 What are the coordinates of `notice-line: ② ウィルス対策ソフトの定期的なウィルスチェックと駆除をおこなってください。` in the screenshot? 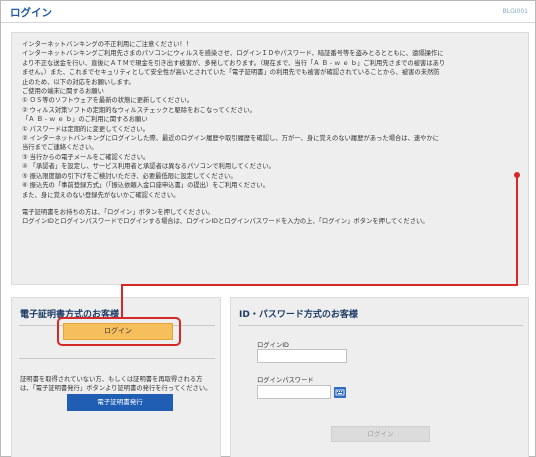 It's located at (139, 110).